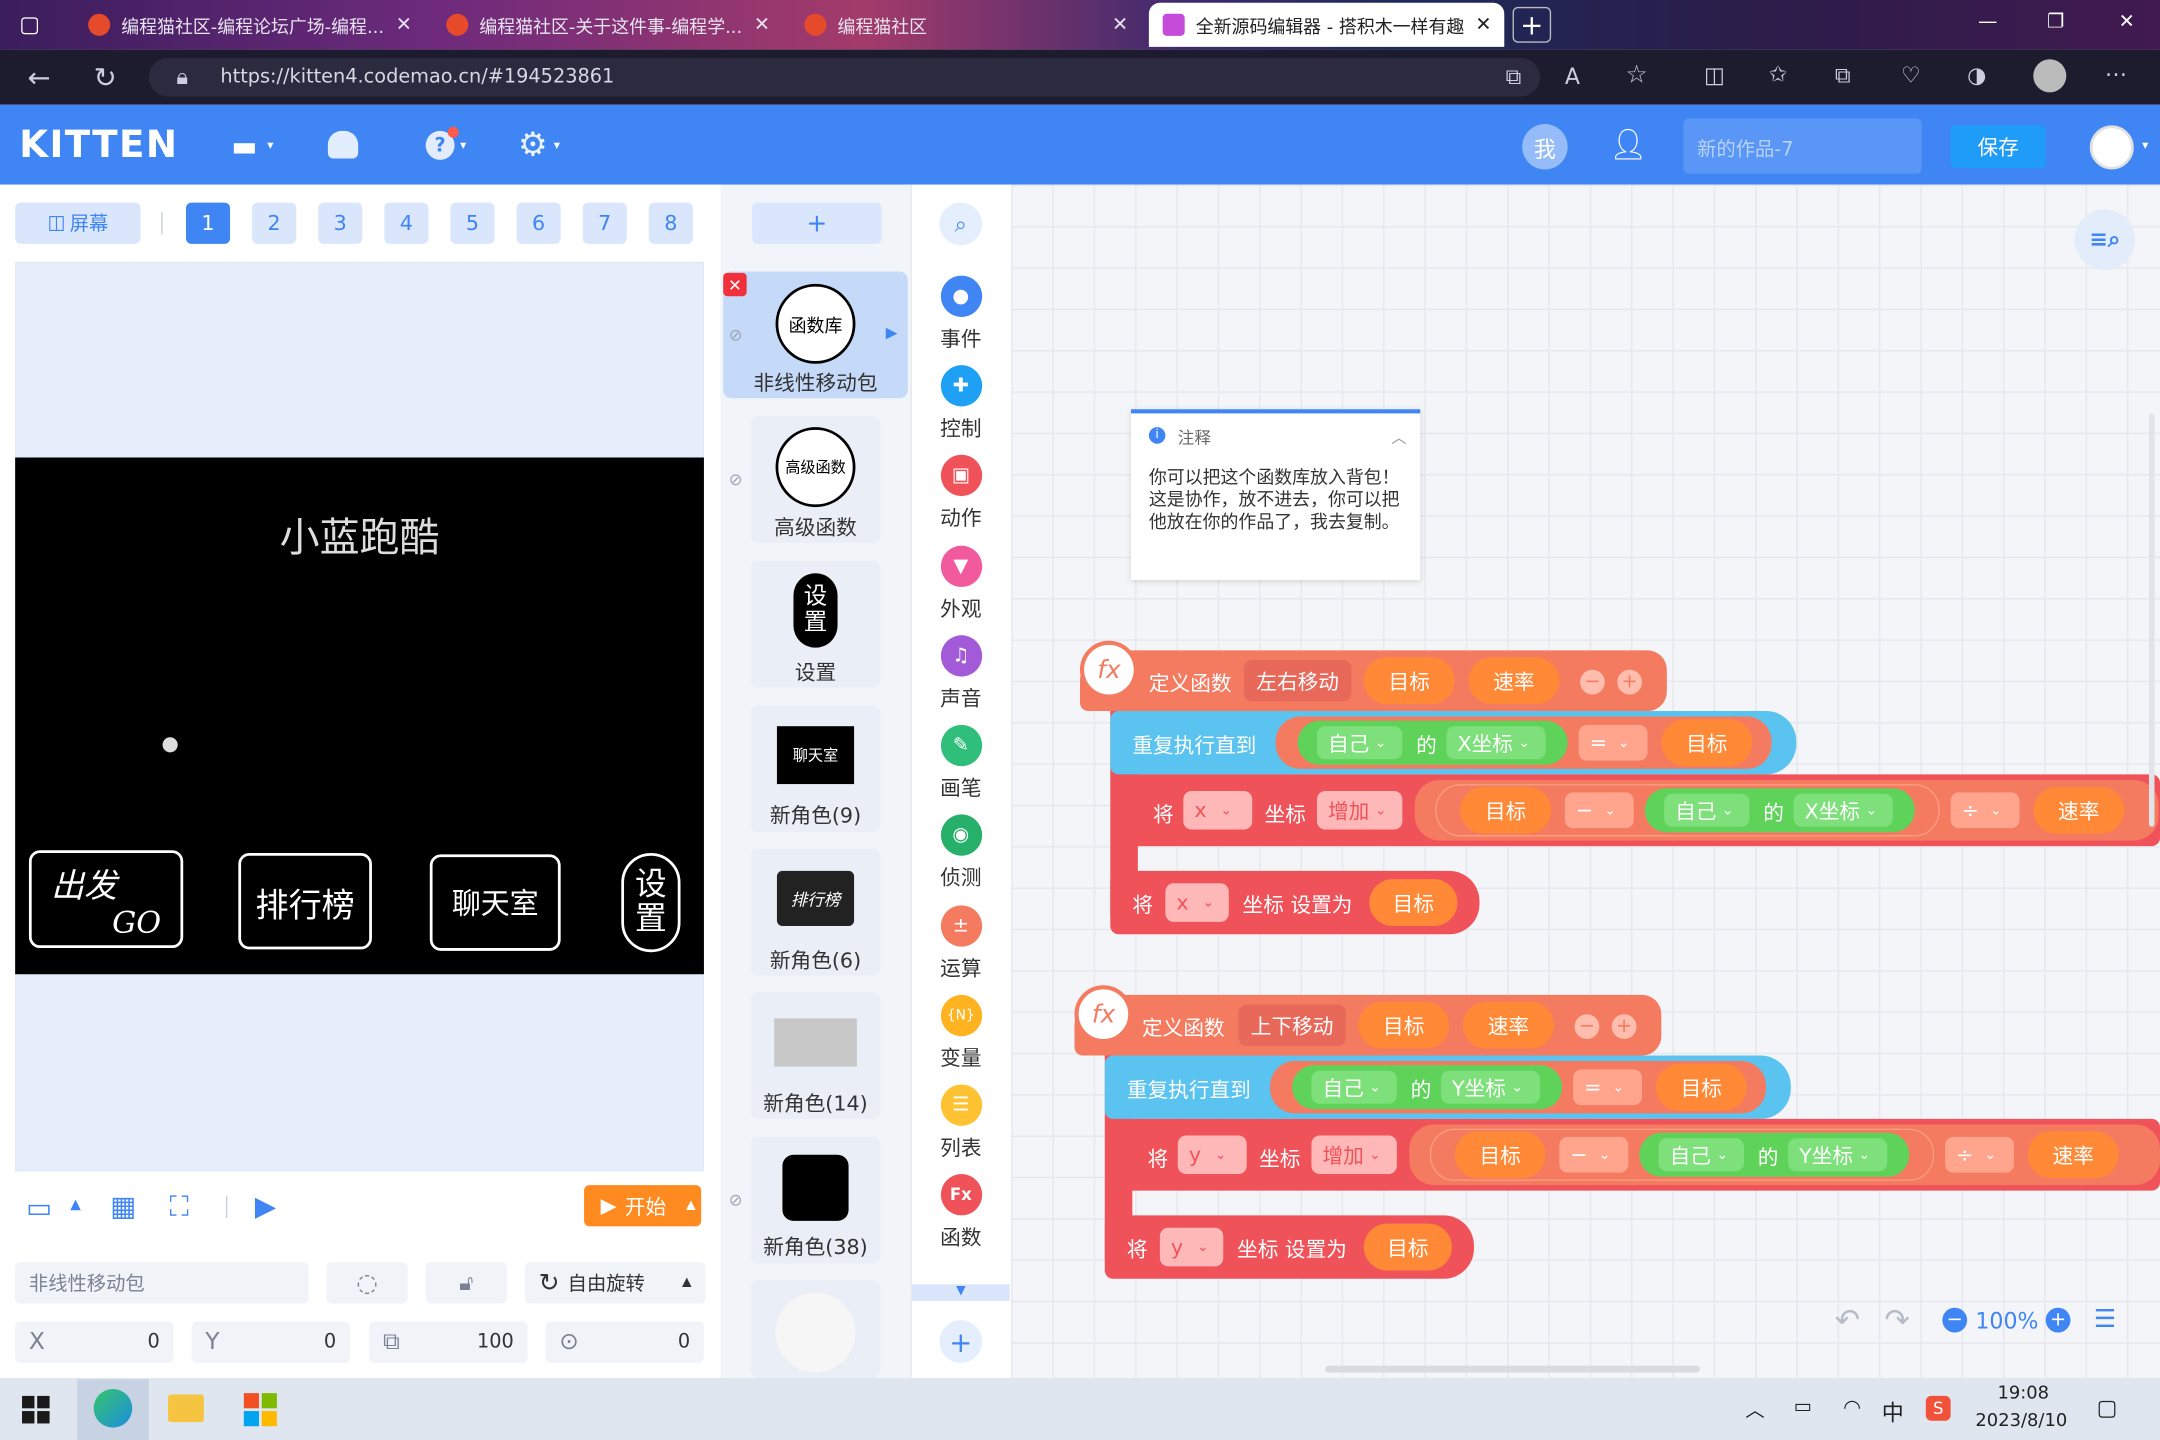 The width and height of the screenshot is (2160, 1440). I want to click on page-tab-8: 8, so click(670, 223).